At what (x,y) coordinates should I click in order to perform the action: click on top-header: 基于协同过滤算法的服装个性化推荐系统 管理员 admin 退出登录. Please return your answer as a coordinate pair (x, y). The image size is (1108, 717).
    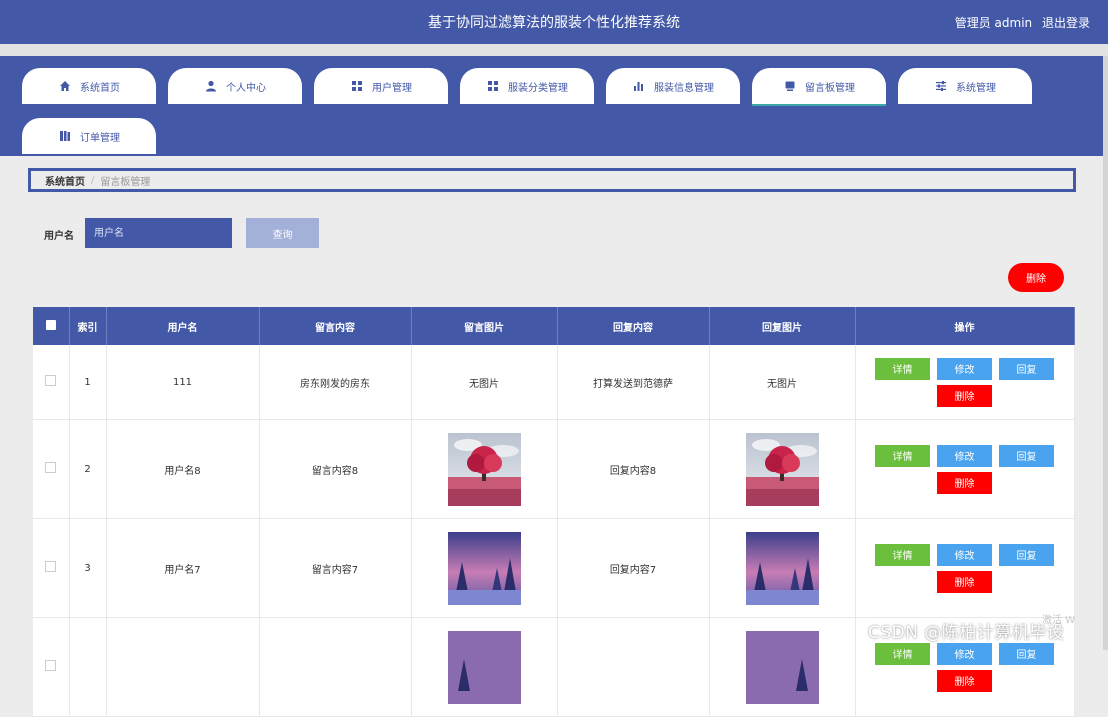
    Looking at the image, I should click on (554, 22).